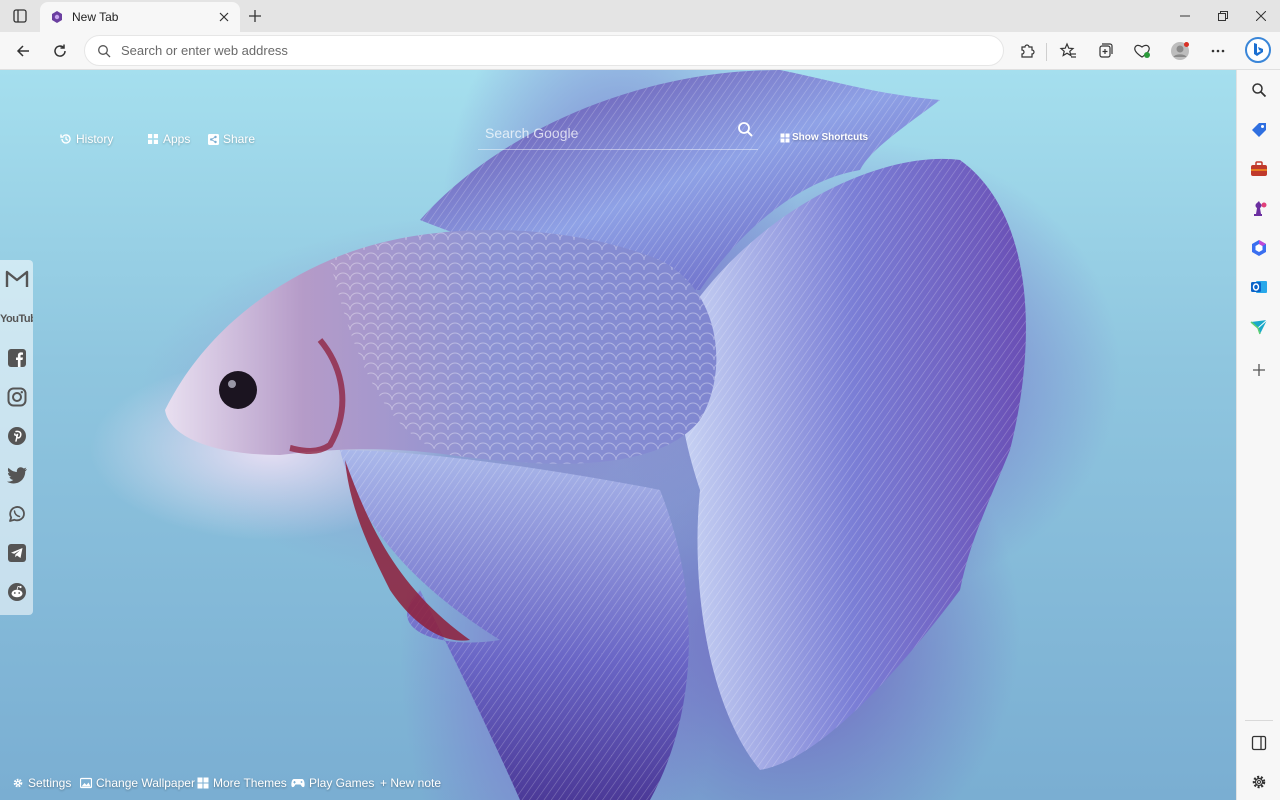  I want to click on extensions-button, so click(1027, 51).